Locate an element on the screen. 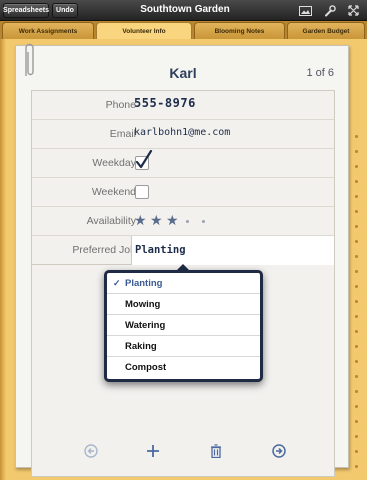 The width and height of the screenshot is (367, 480). trash-icon is located at coordinates (216, 451).